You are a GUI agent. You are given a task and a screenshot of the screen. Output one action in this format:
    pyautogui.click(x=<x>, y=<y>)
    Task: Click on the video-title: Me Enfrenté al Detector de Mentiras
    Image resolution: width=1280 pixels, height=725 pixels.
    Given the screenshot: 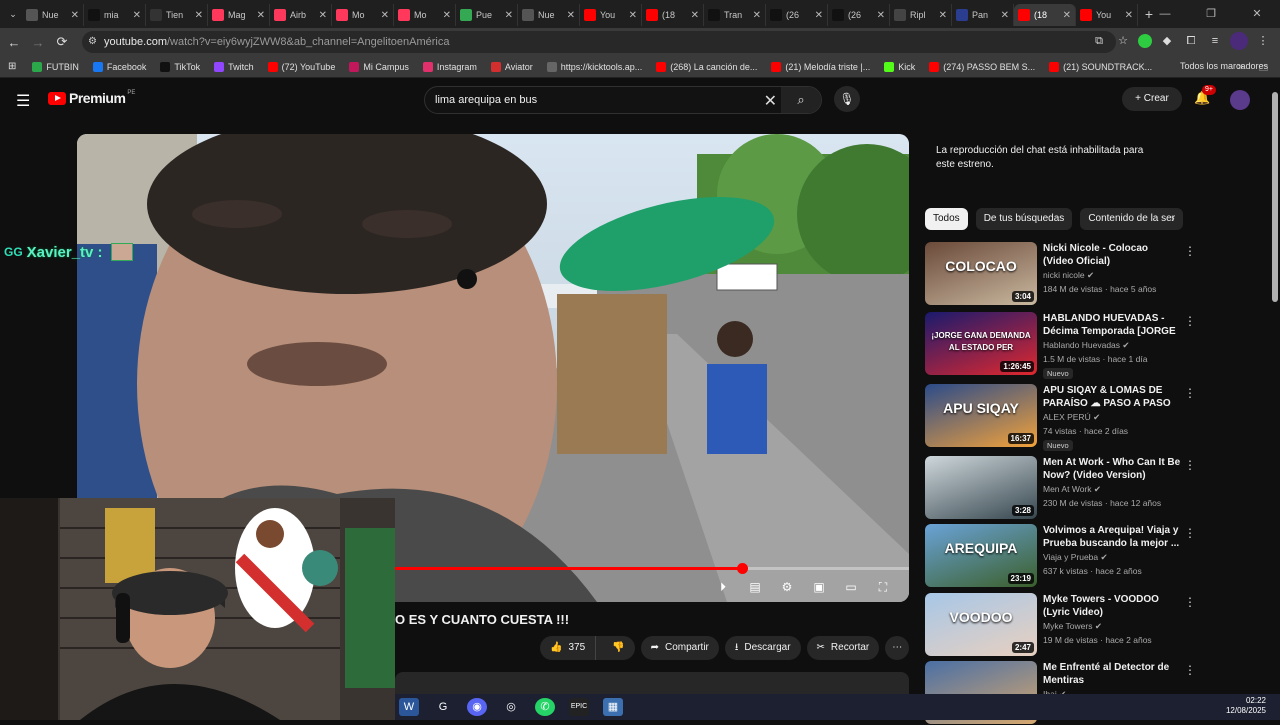 What is the action you would take?
    pyautogui.click(x=1112, y=674)
    